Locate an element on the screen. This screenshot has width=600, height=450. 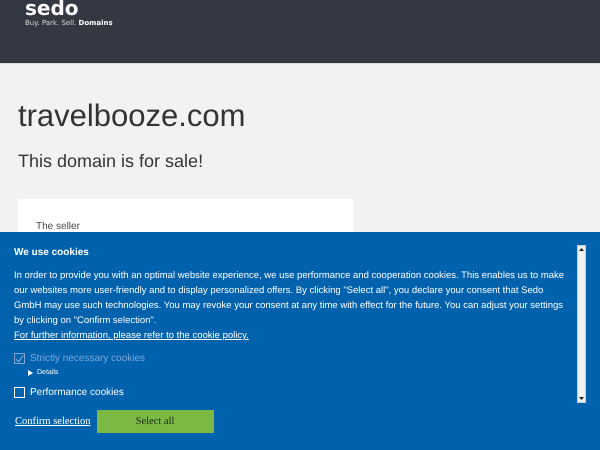
check-icon is located at coordinates (19, 359).